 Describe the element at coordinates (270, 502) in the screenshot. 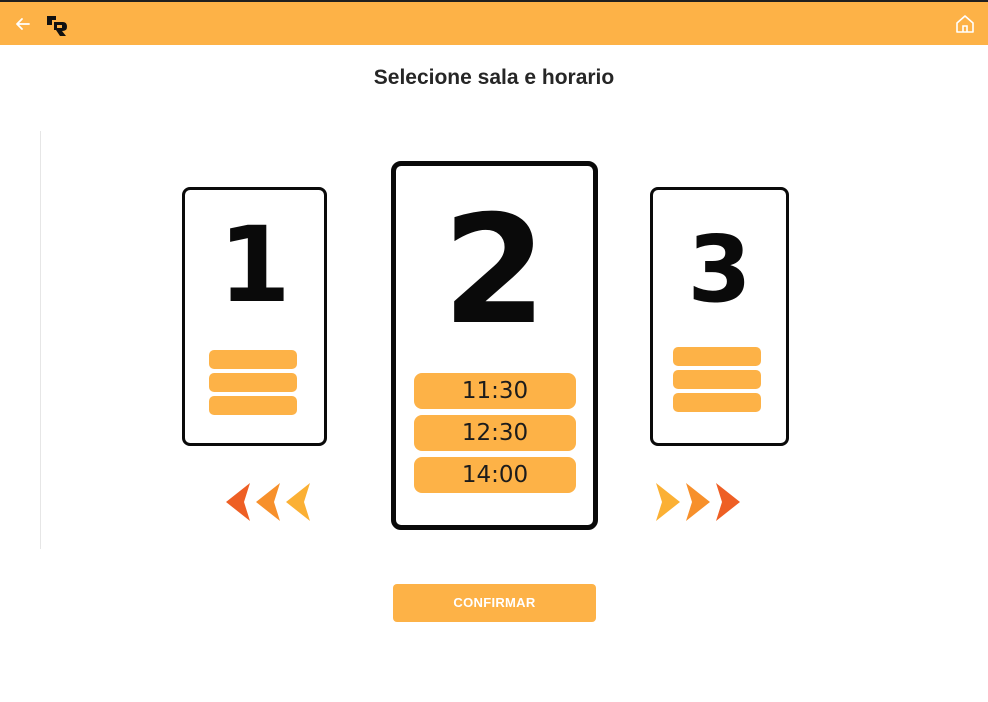

I see `triple-chevron-left-icon` at that location.